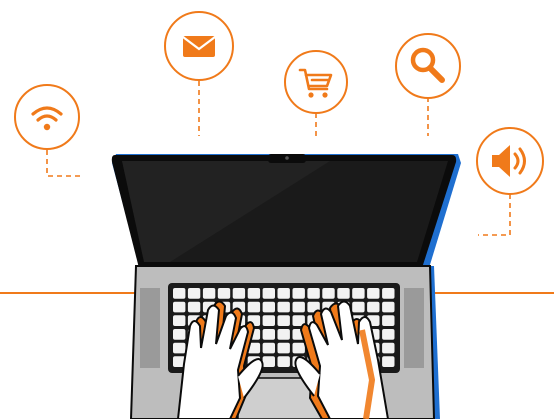  Describe the element at coordinates (510, 161) in the screenshot. I see `speaker-icon` at that location.